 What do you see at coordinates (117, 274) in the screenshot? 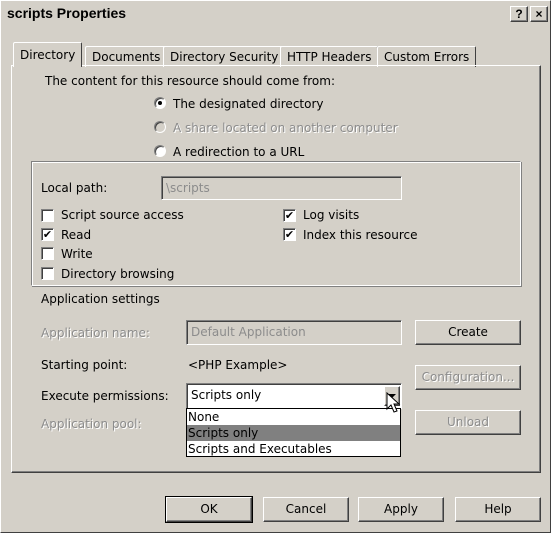
I see `checkbox-directory-browsing-label: Directory browsing` at bounding box center [117, 274].